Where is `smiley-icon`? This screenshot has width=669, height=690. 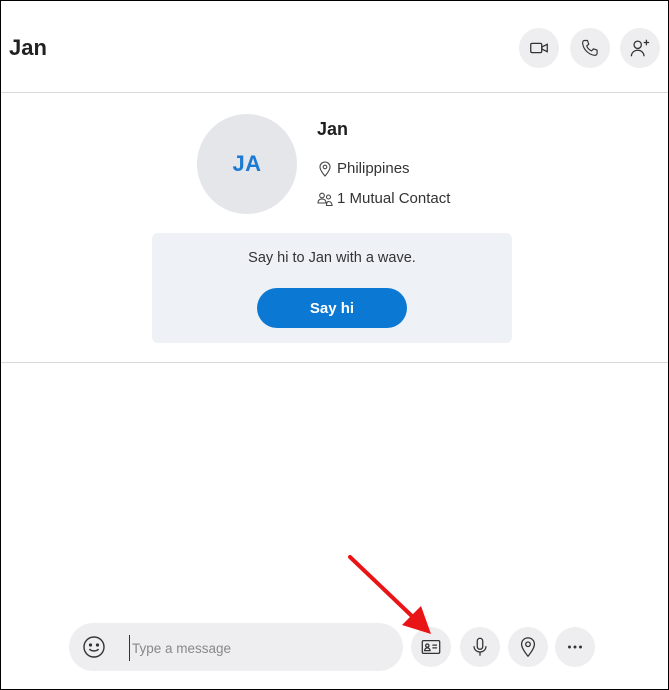
smiley-icon is located at coordinates (94, 647).